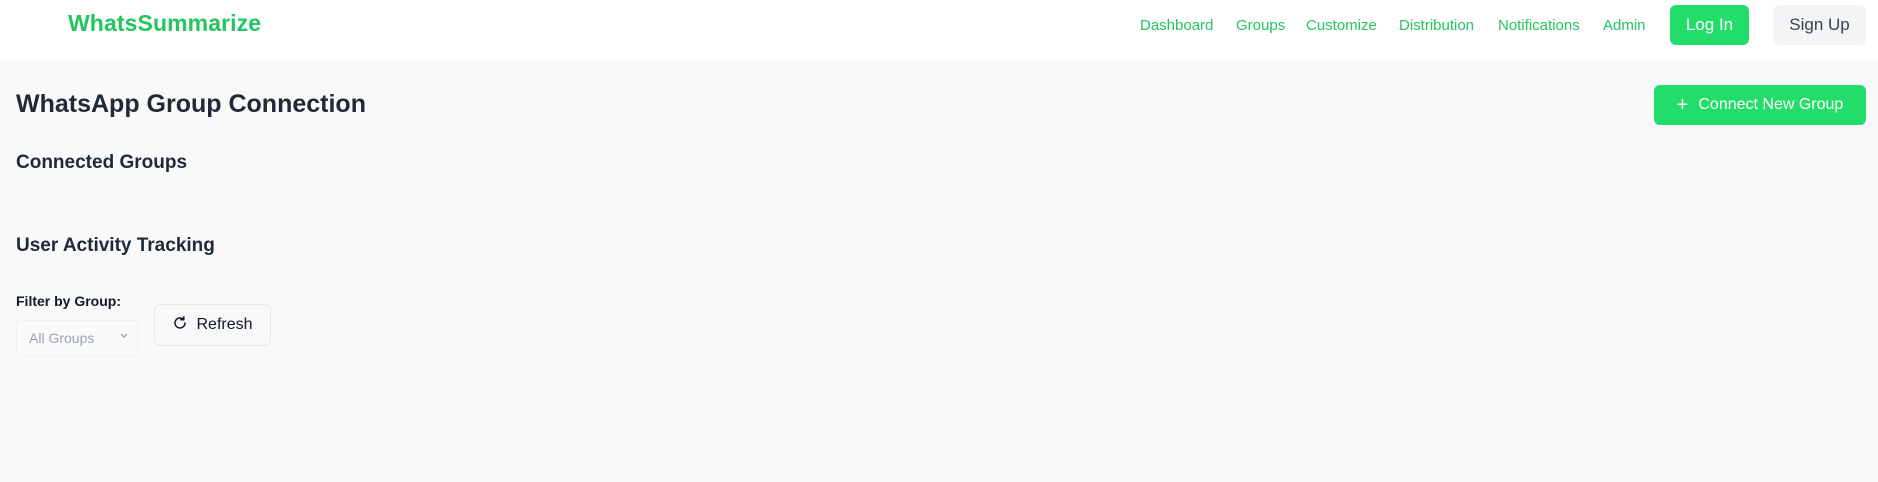  What do you see at coordinates (1624, 25) in the screenshot?
I see `nav-admin: Admin` at bounding box center [1624, 25].